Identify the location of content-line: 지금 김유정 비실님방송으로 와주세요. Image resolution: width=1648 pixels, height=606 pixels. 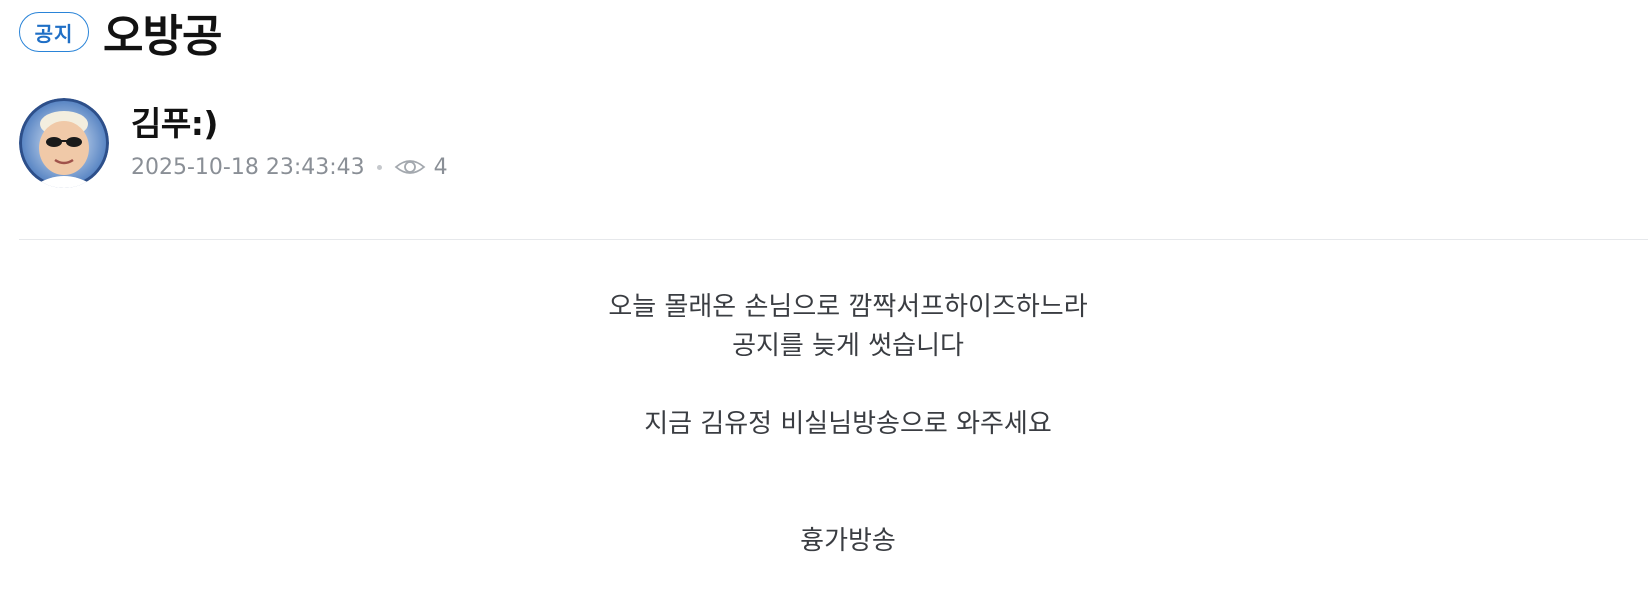
(848, 424).